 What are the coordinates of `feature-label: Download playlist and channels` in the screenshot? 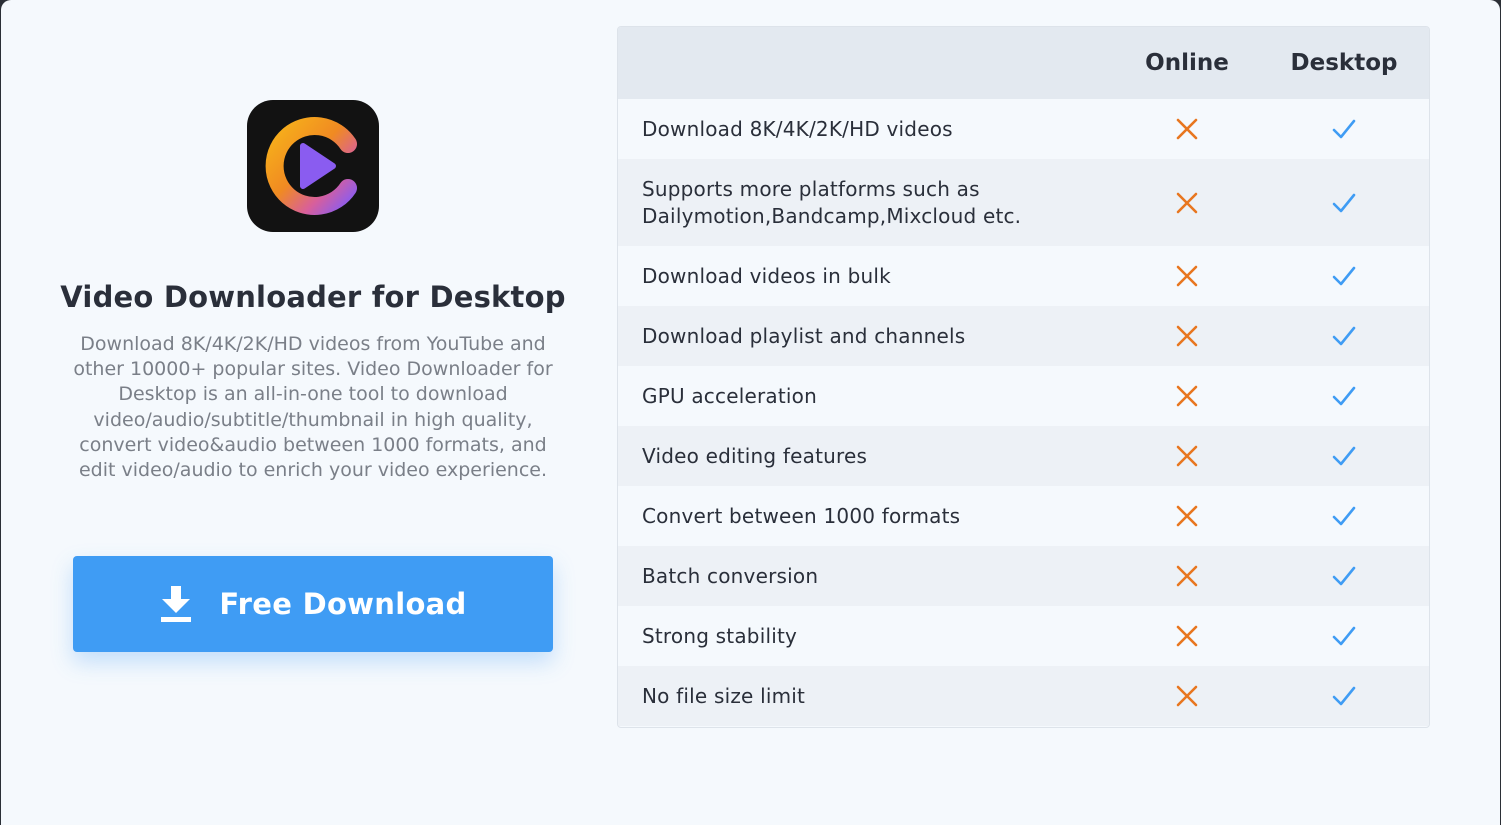 It's located at (804, 335).